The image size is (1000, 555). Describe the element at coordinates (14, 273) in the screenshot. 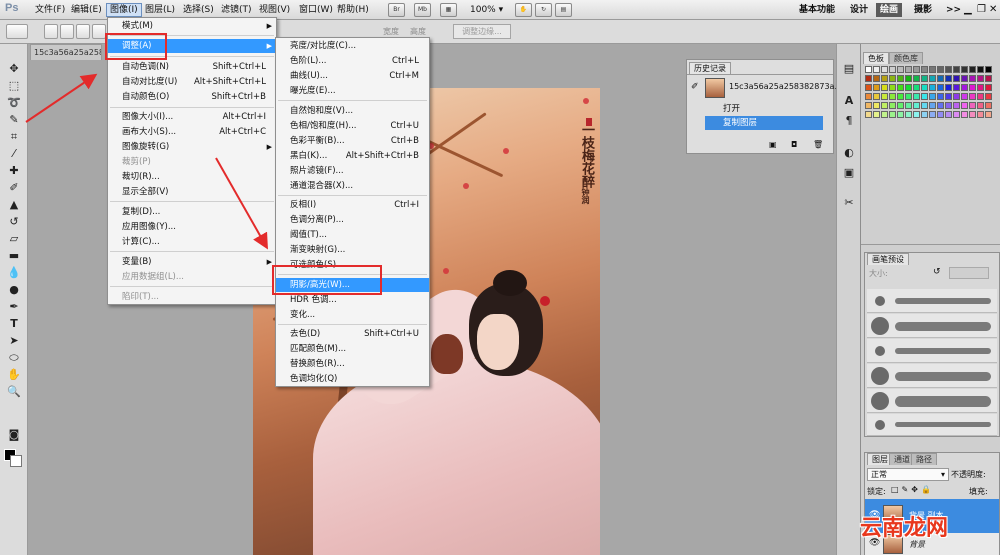

I see `blur-tool-icon: 💧` at that location.